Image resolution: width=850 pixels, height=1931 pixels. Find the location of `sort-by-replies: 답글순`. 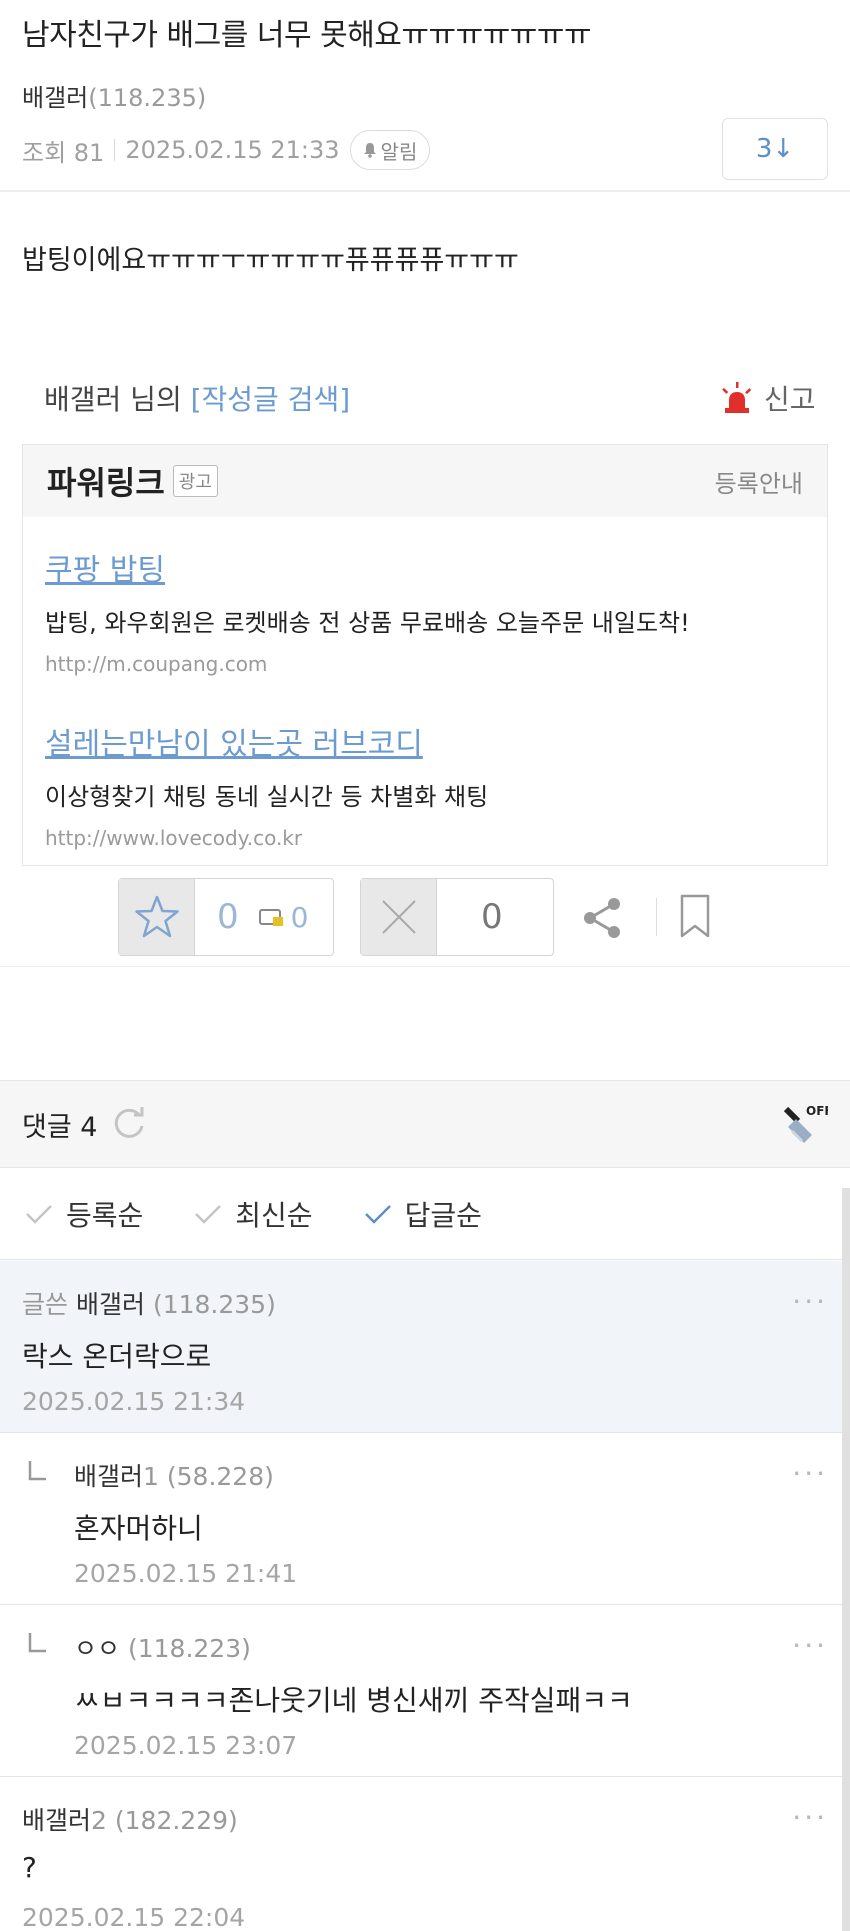

sort-by-replies: 답글순 is located at coordinates (422, 1214).